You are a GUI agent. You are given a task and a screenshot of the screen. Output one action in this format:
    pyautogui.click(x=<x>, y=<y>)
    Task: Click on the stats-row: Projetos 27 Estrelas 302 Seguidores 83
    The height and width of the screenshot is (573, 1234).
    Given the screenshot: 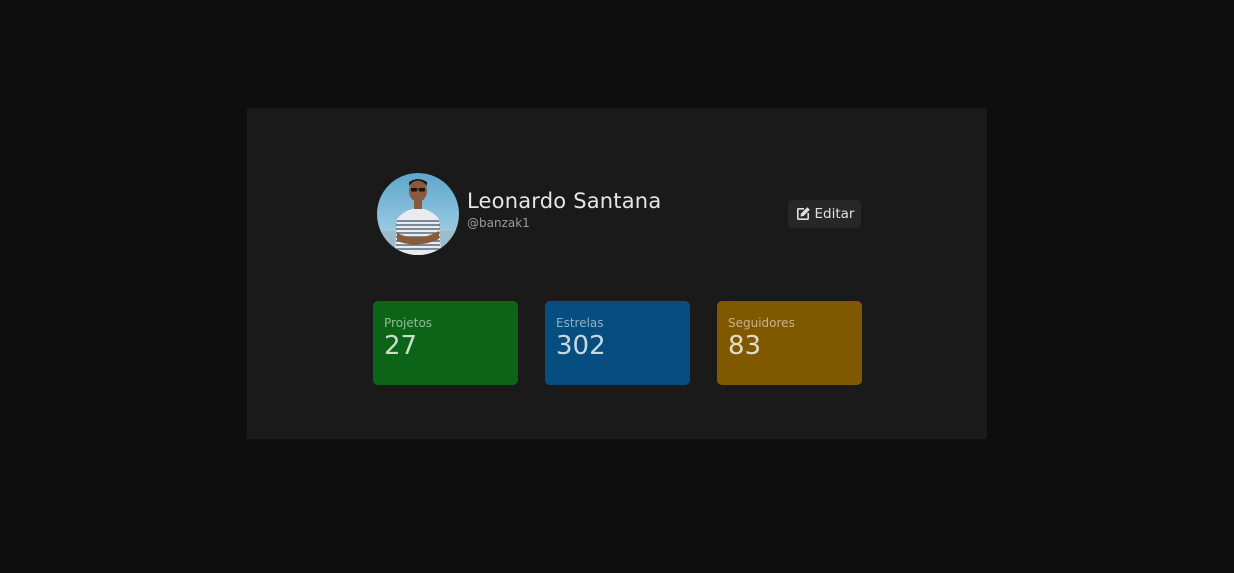 What is the action you would take?
    pyautogui.click(x=617, y=343)
    